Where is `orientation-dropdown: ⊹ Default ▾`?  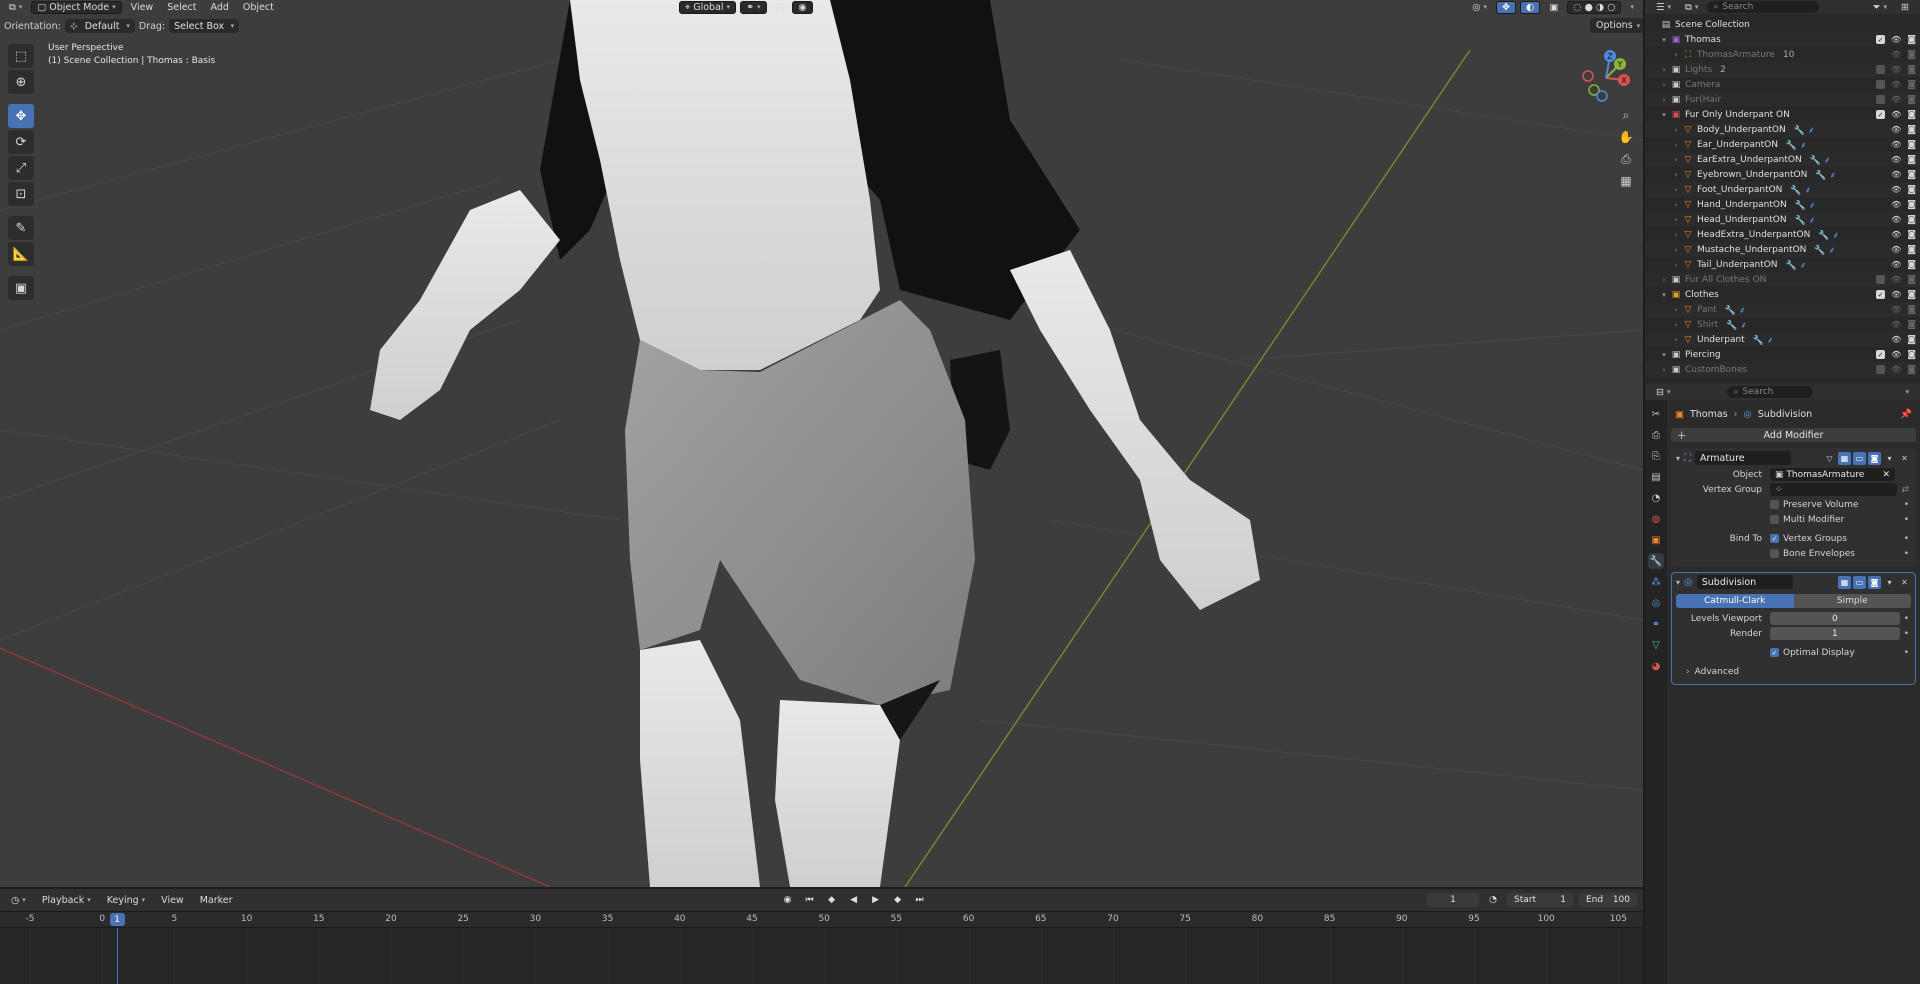 orientation-dropdown: ⊹ Default ▾ is located at coordinates (99, 26).